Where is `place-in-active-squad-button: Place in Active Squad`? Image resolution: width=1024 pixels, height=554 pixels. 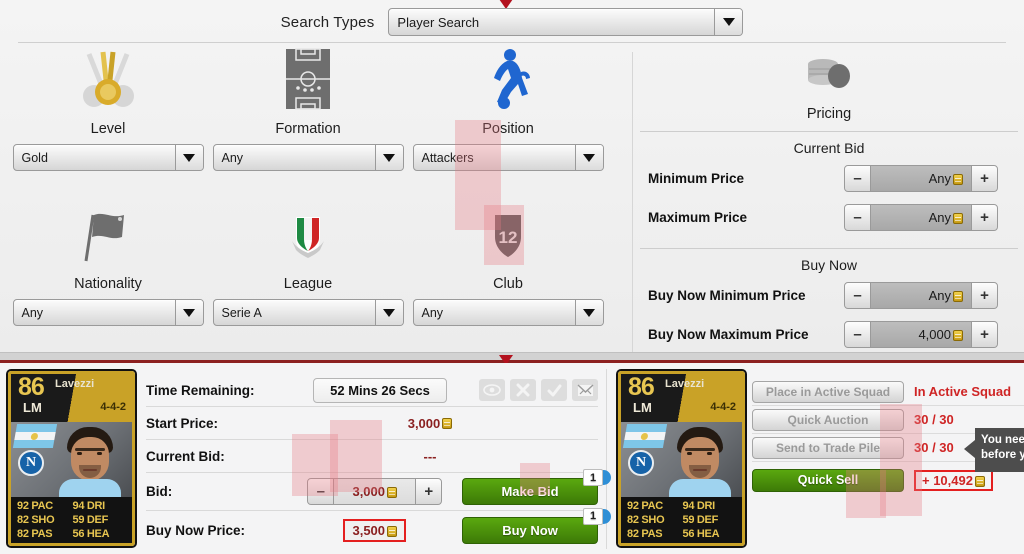 place-in-active-squad-button: Place in Active Squad is located at coordinates (828, 391).